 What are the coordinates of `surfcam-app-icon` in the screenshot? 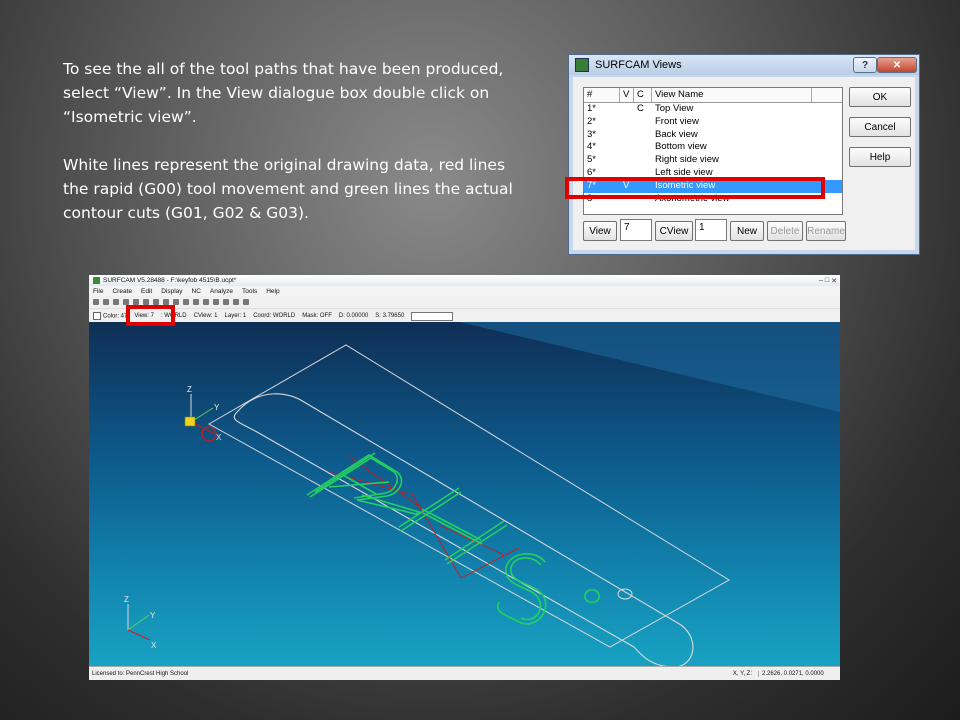 It's located at (582, 65).